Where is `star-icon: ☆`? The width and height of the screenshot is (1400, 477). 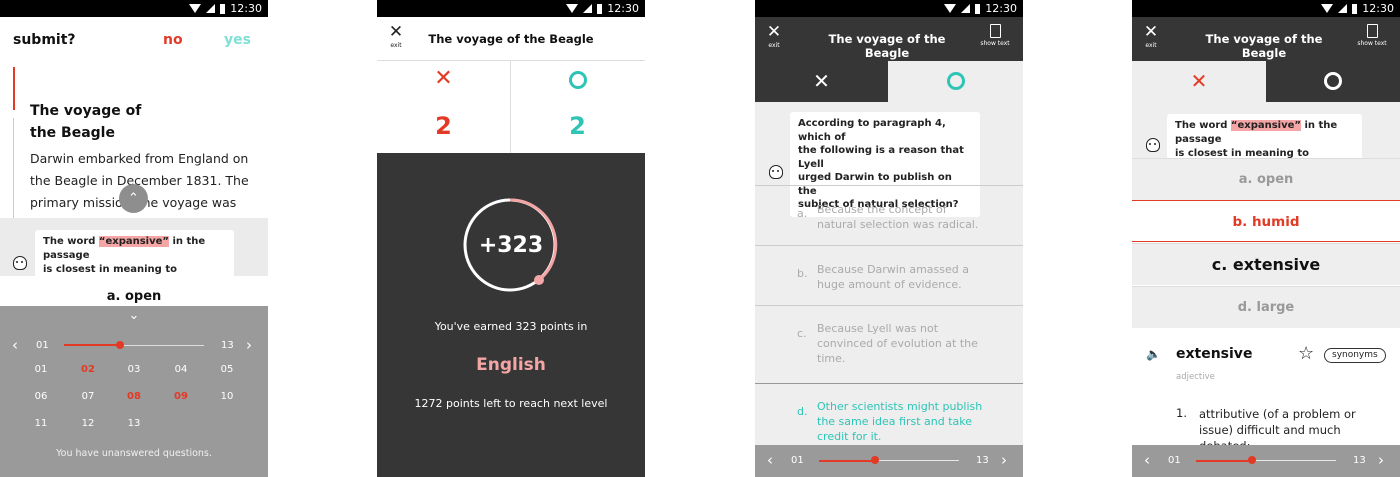
star-icon: ☆ is located at coordinates (1306, 353).